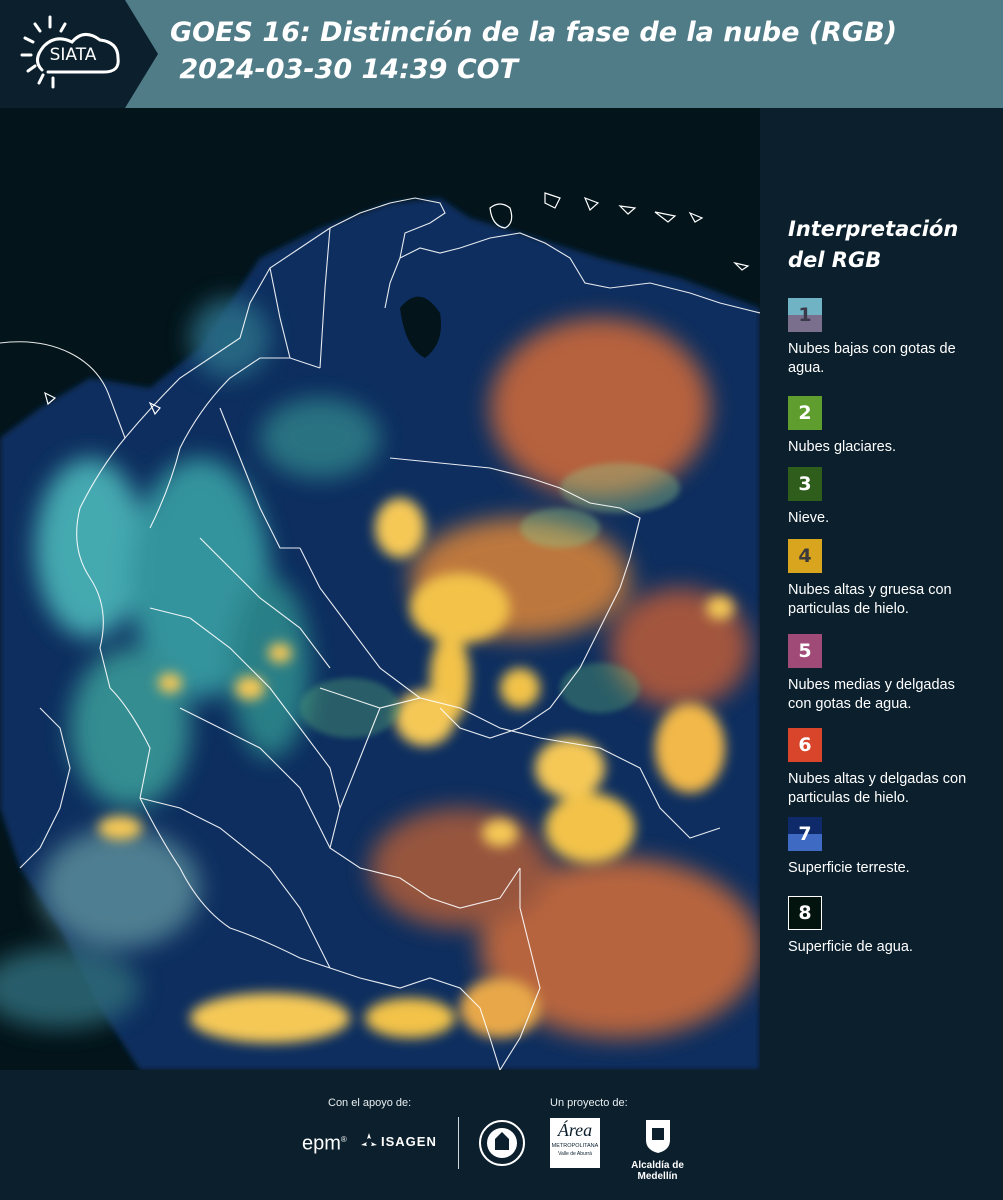 The height and width of the screenshot is (1200, 1003). I want to click on legend-swatch: 8, so click(805, 913).